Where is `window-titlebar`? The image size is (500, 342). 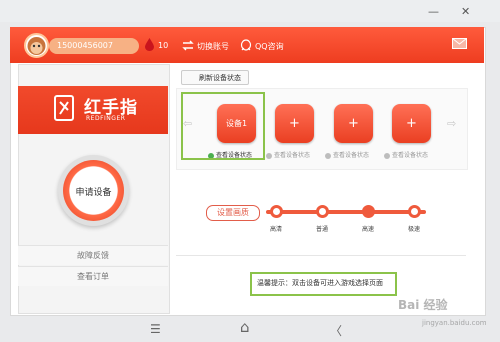
window-titlebar is located at coordinates (250, 11).